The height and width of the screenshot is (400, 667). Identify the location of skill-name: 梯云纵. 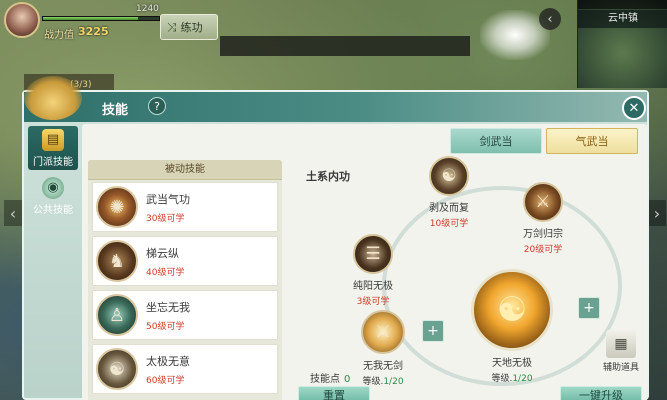
(162, 253).